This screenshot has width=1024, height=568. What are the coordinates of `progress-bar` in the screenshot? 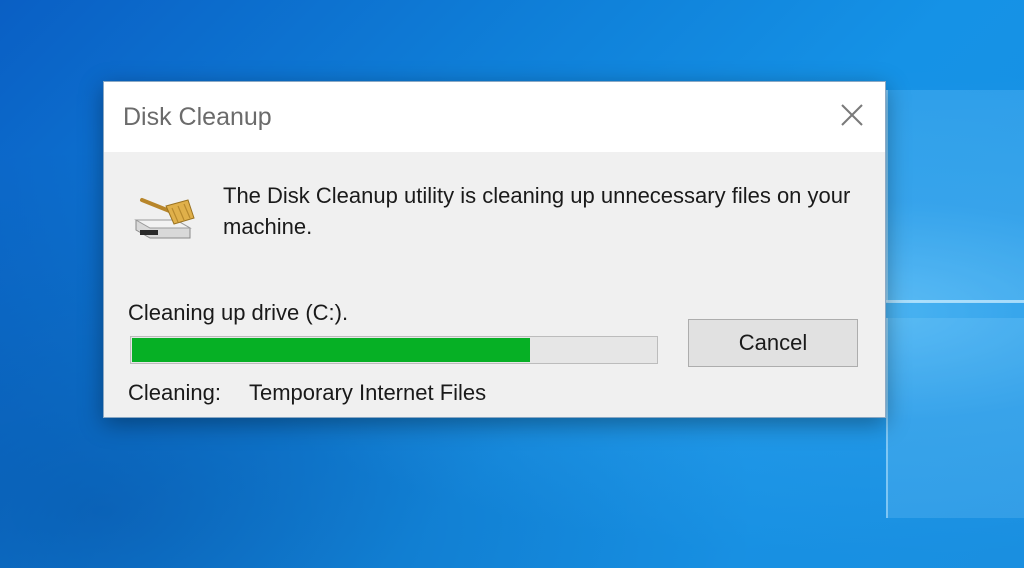 It's located at (394, 350).